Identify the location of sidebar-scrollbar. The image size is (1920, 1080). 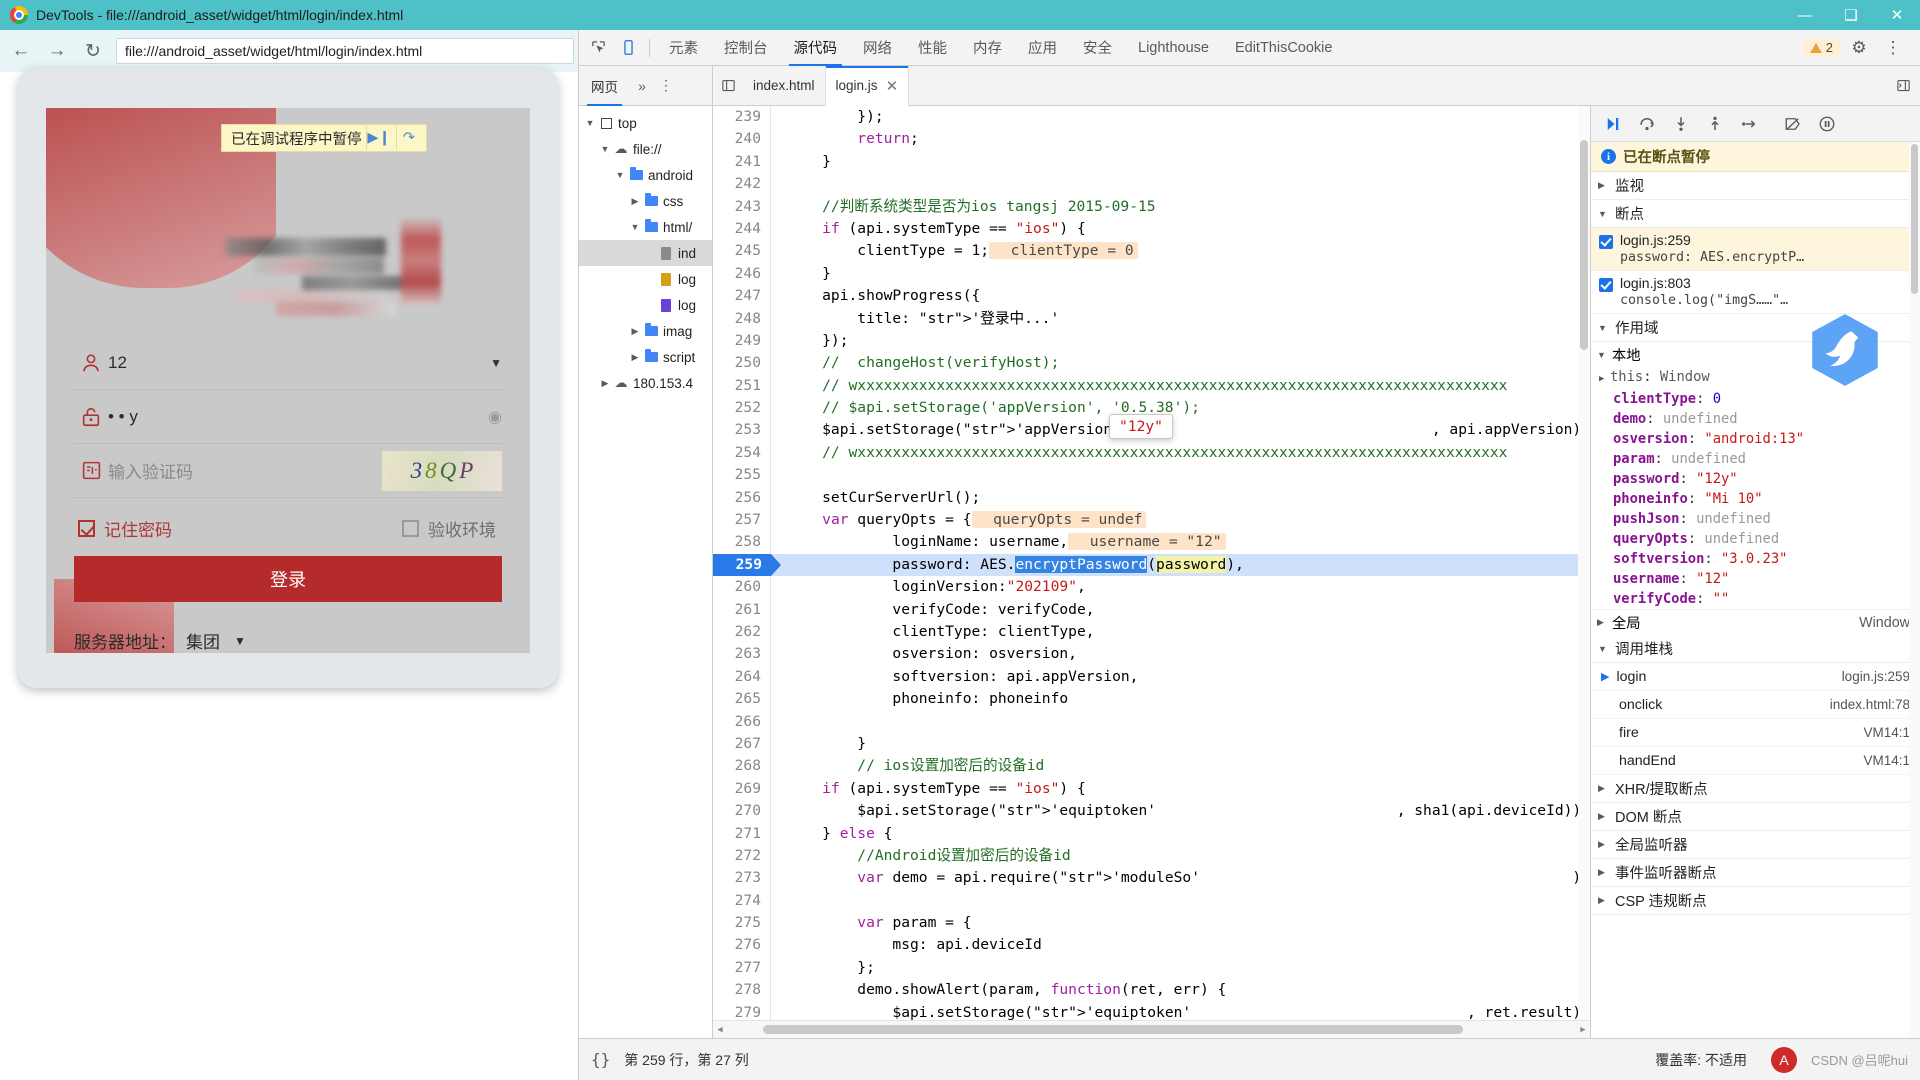
(1914, 590).